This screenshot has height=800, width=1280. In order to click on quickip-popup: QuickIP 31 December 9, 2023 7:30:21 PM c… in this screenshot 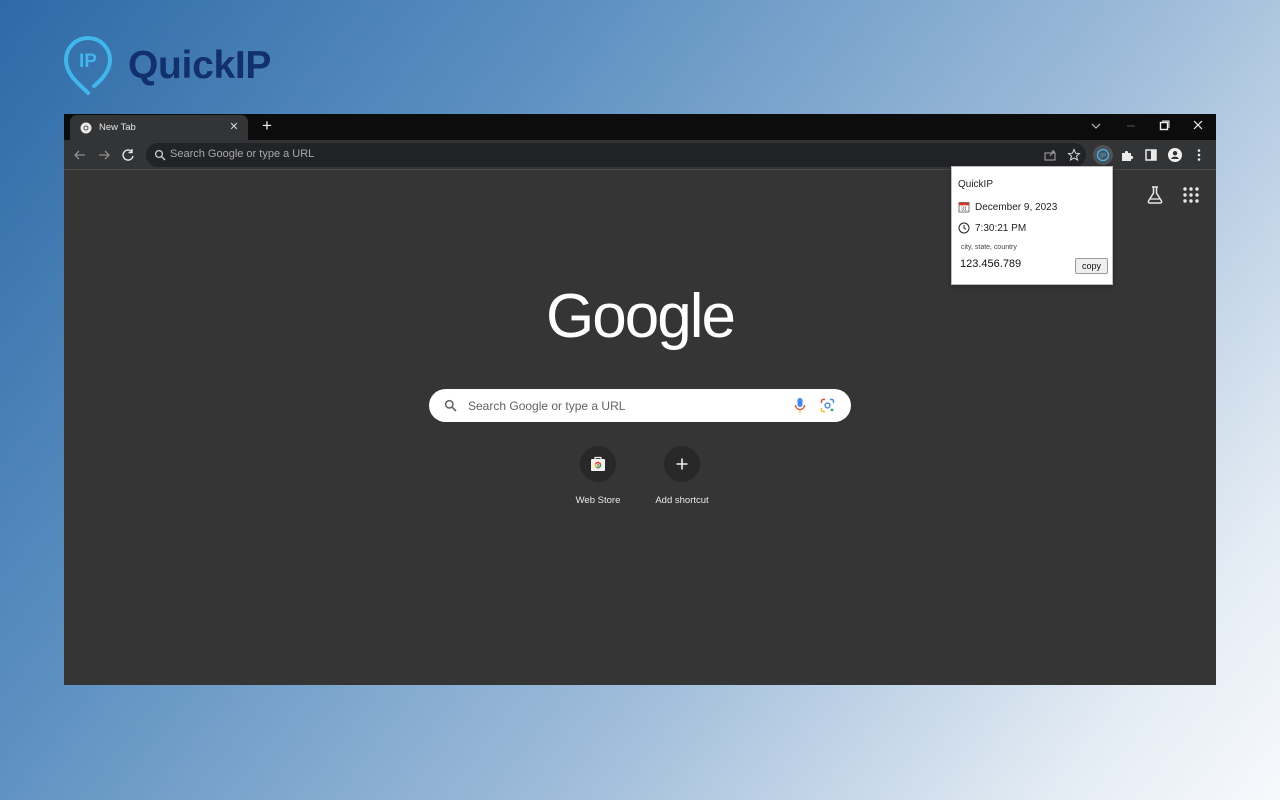, I will do `click(1032, 225)`.